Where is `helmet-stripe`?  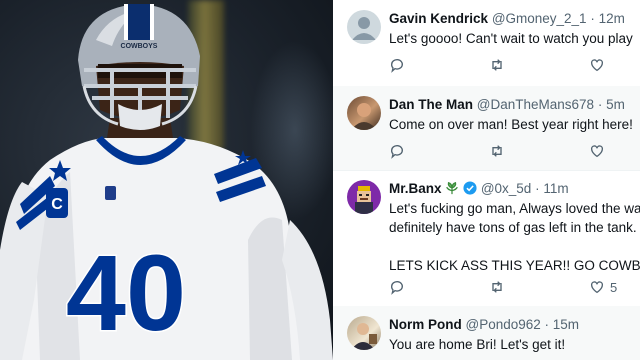
helmet-stripe is located at coordinates (139, 22).